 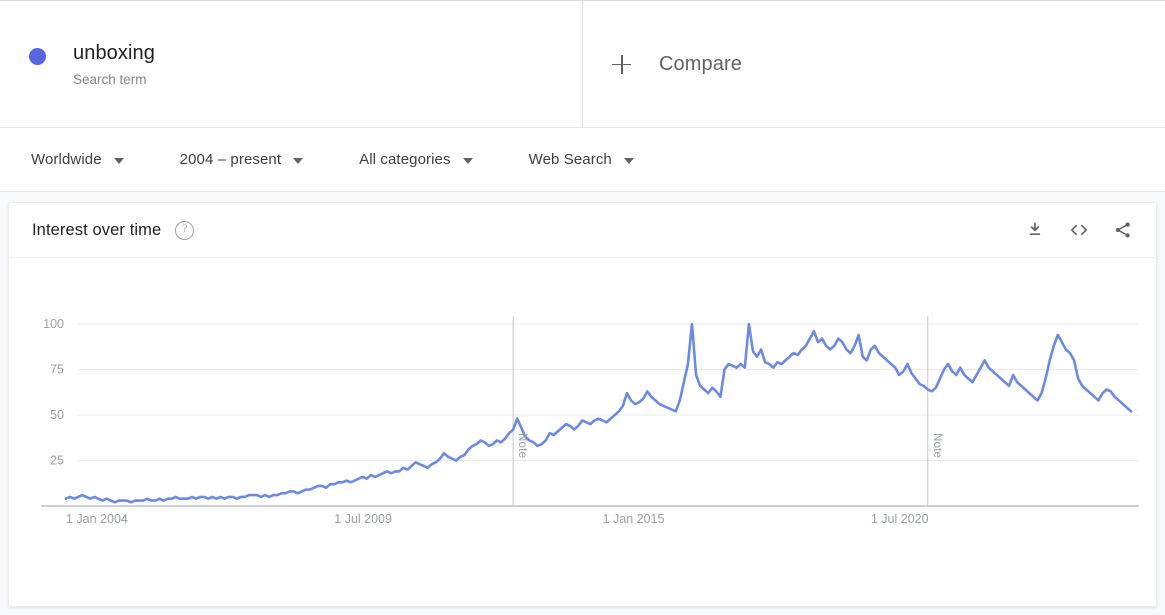 What do you see at coordinates (185, 230) in the screenshot?
I see `help-icon: ?` at bounding box center [185, 230].